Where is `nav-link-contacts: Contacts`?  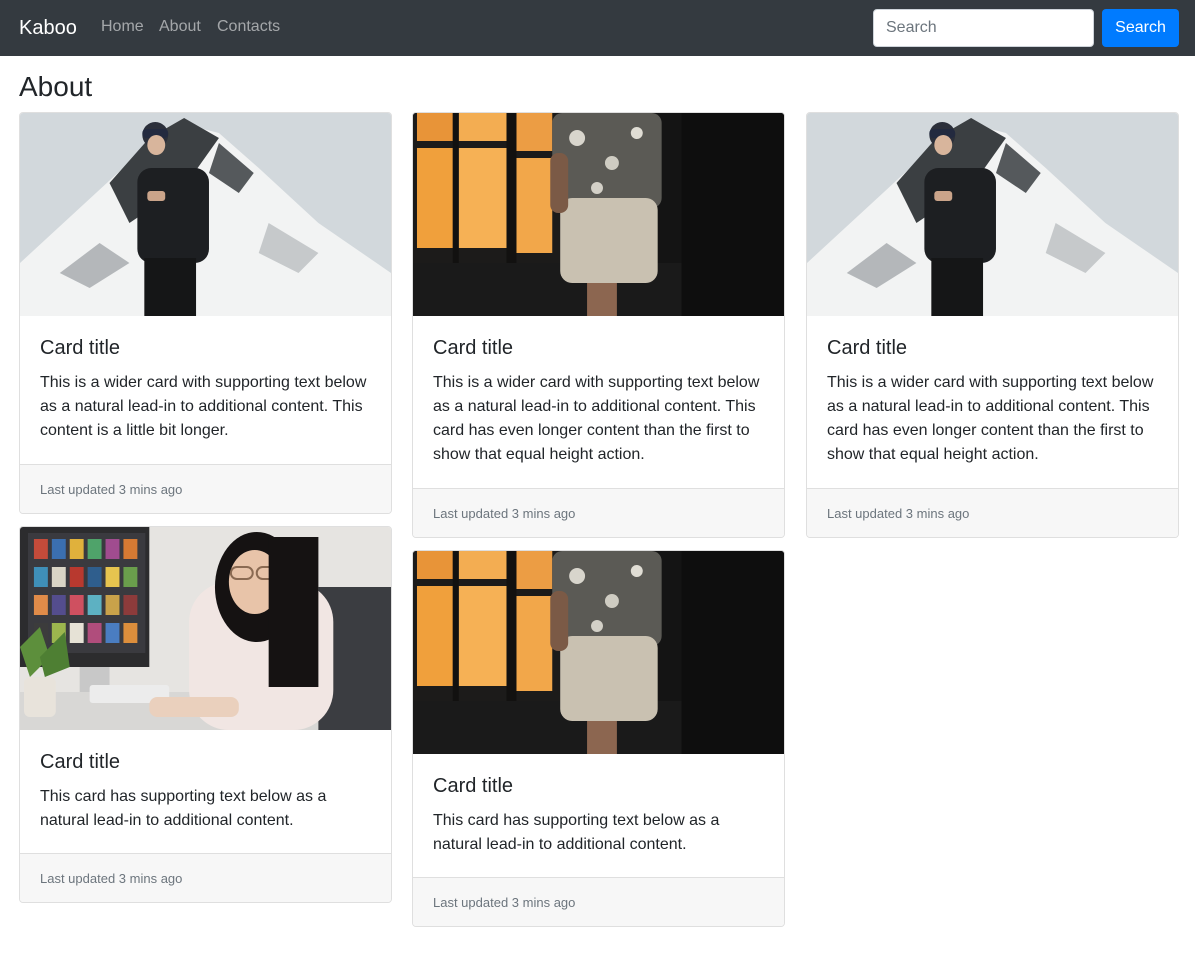 nav-link-contacts: Contacts is located at coordinates (248, 27).